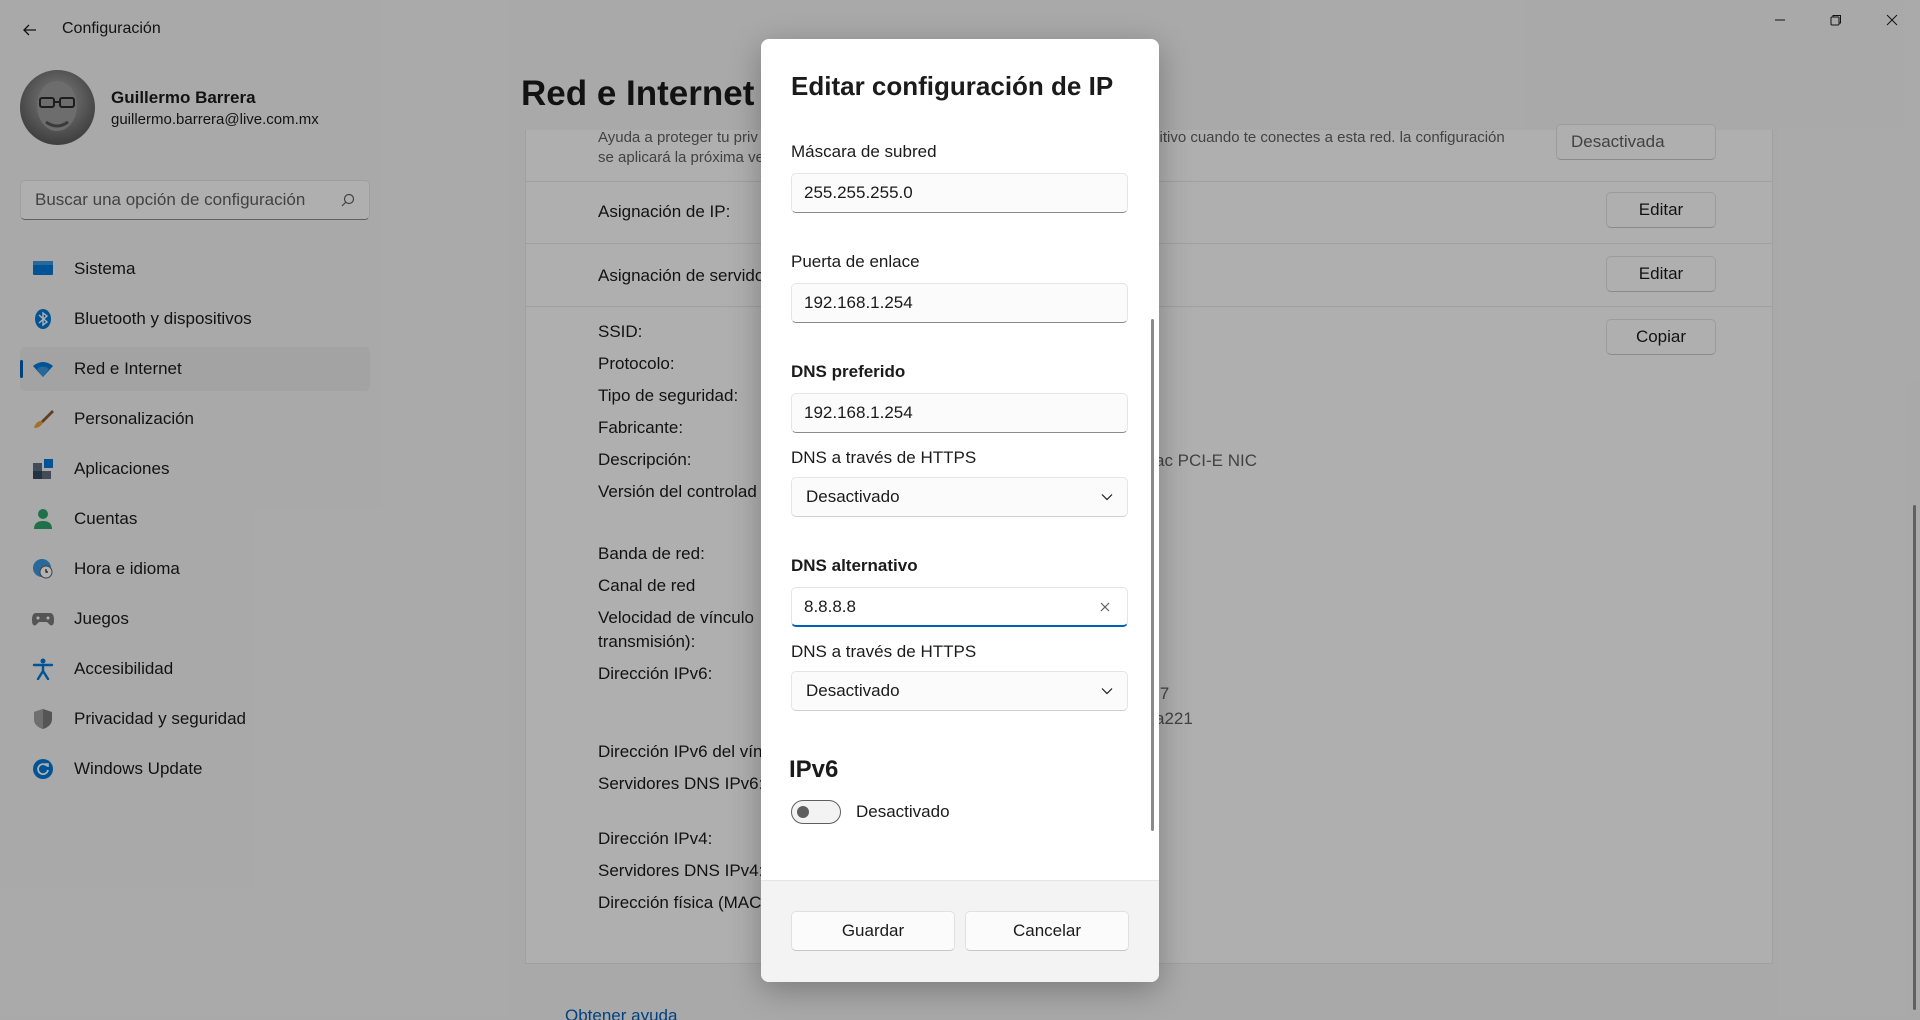  I want to click on doh-label-preferred: DNS a través de HTTPS, so click(884, 457).